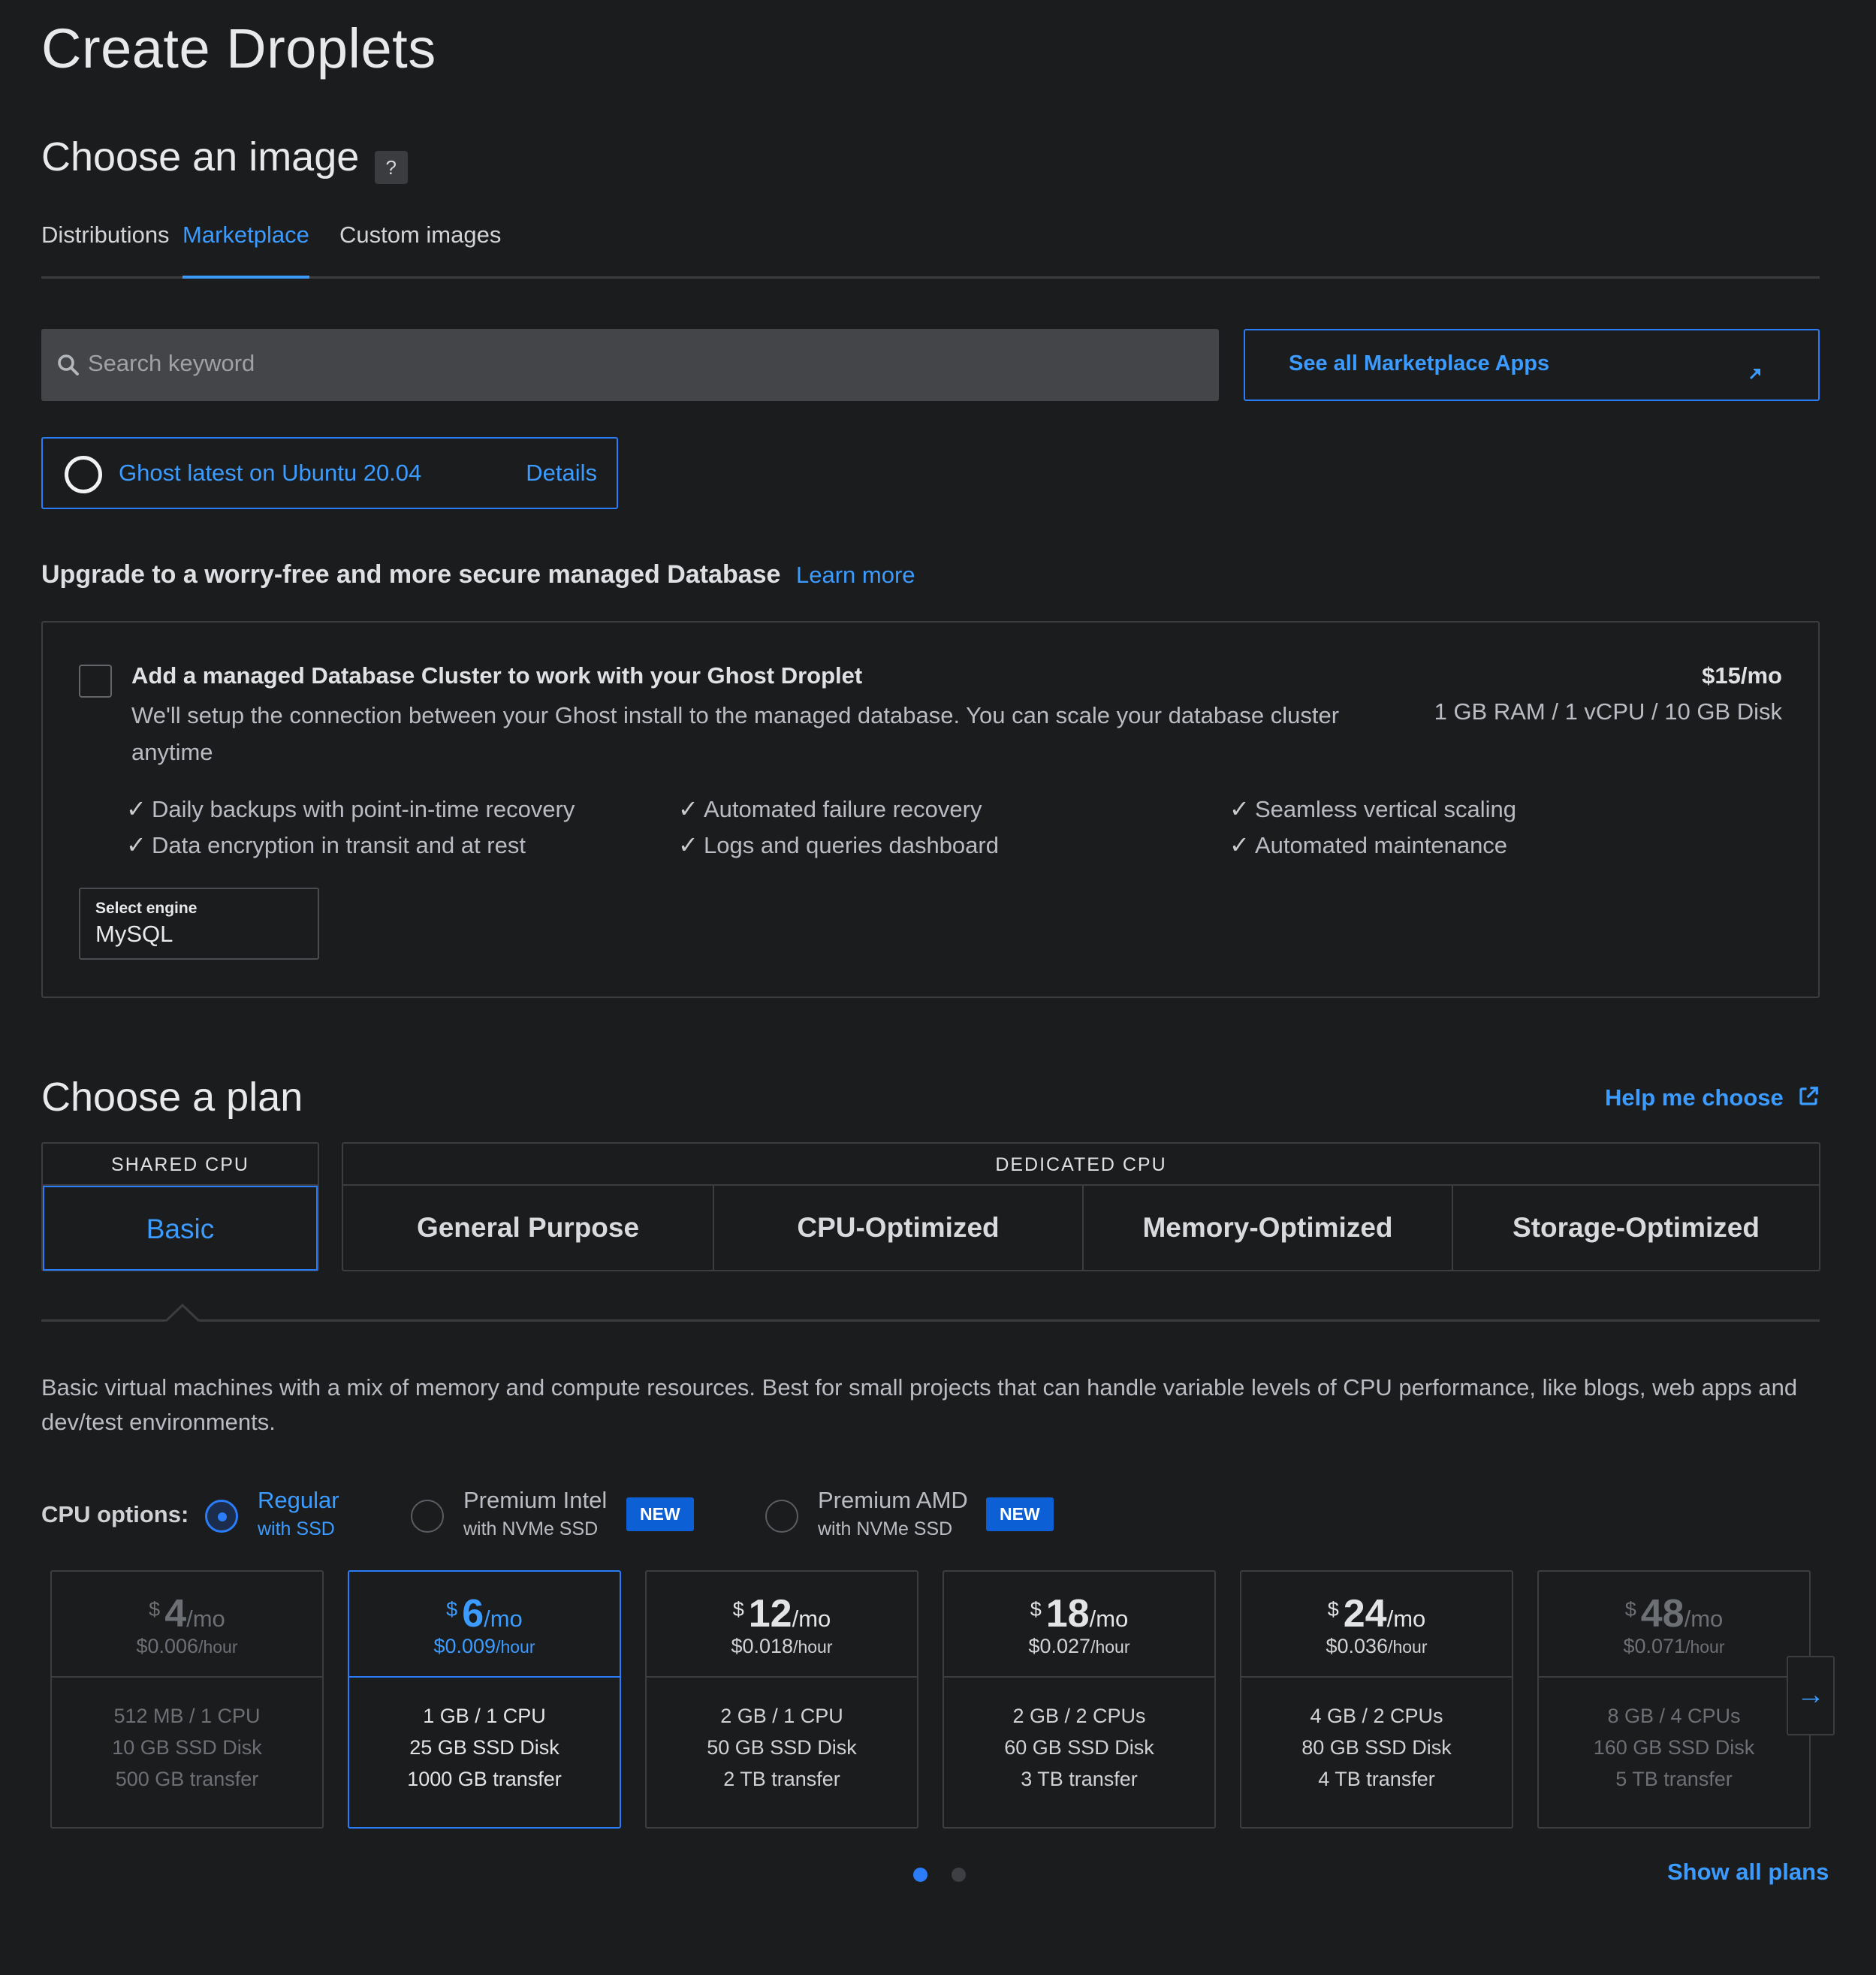 This screenshot has height=1975, width=1876. I want to click on app-label: Ghost latest on Ubuntu 20.04, so click(271, 473).